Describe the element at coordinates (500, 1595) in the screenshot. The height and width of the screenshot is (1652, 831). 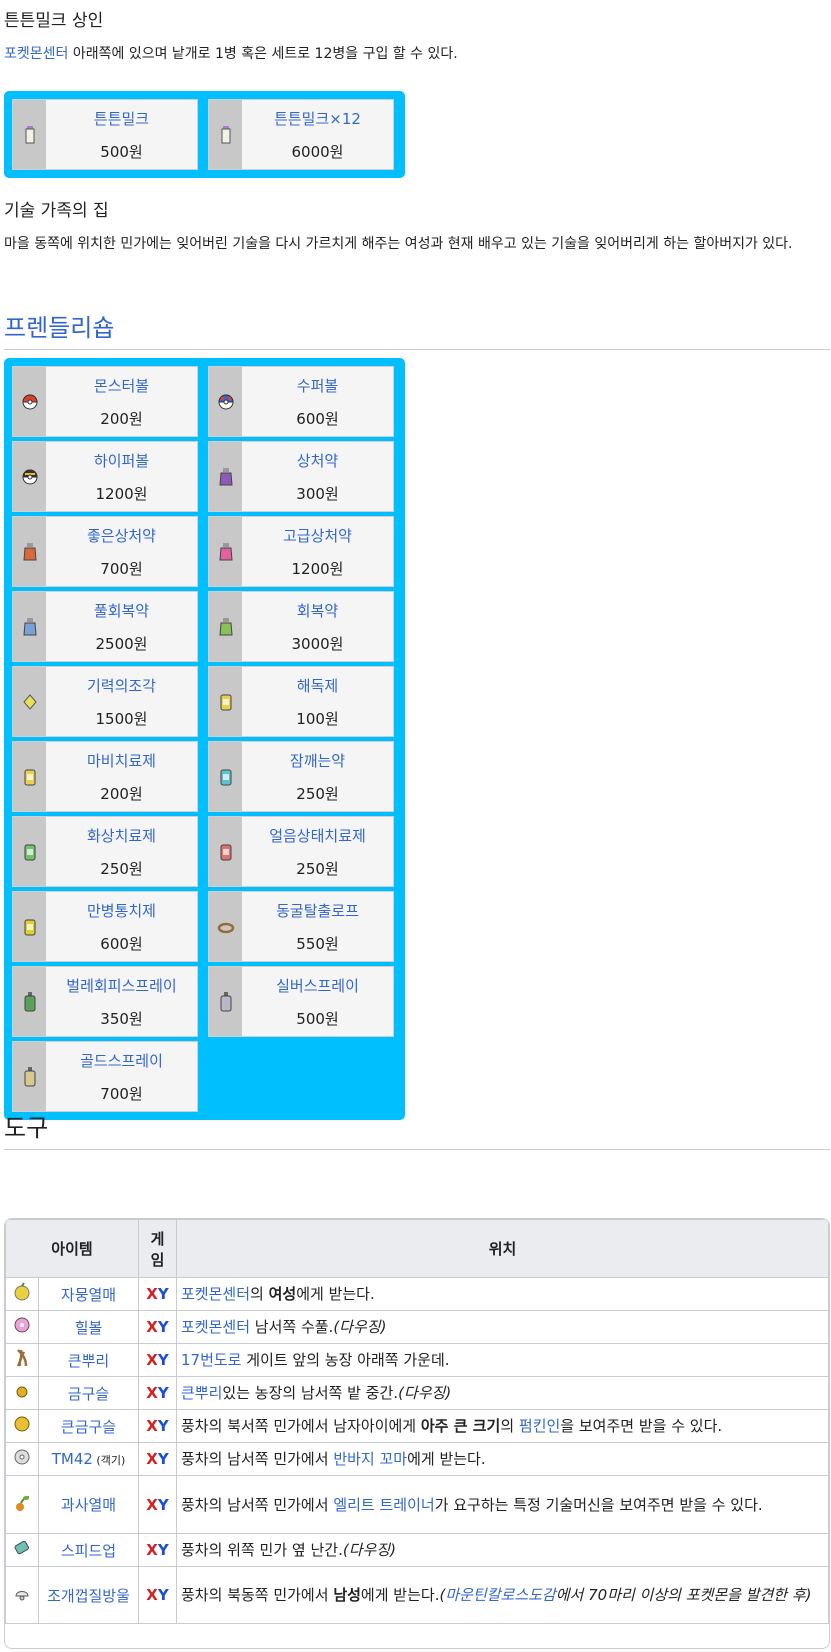
I see `location-link: 마운틴칼로스도감` at that location.